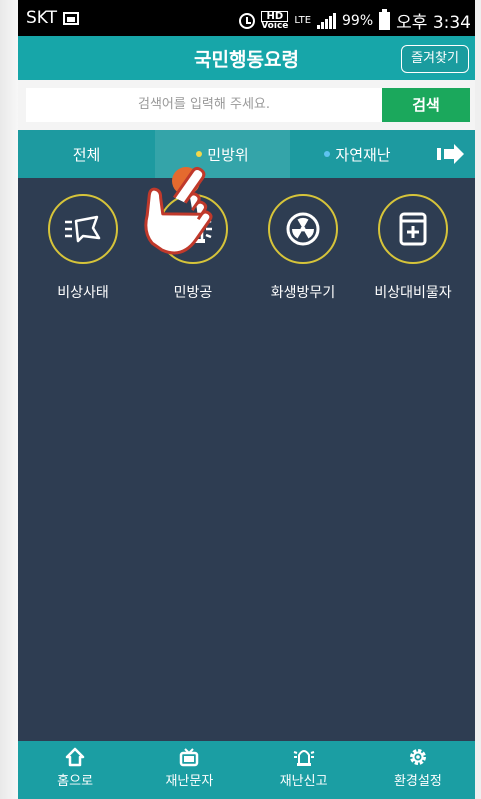 Image resolution: width=481 pixels, height=799 pixels. What do you see at coordinates (189, 781) in the screenshot?
I see `nav-disaster-message-label: 재난문자` at bounding box center [189, 781].